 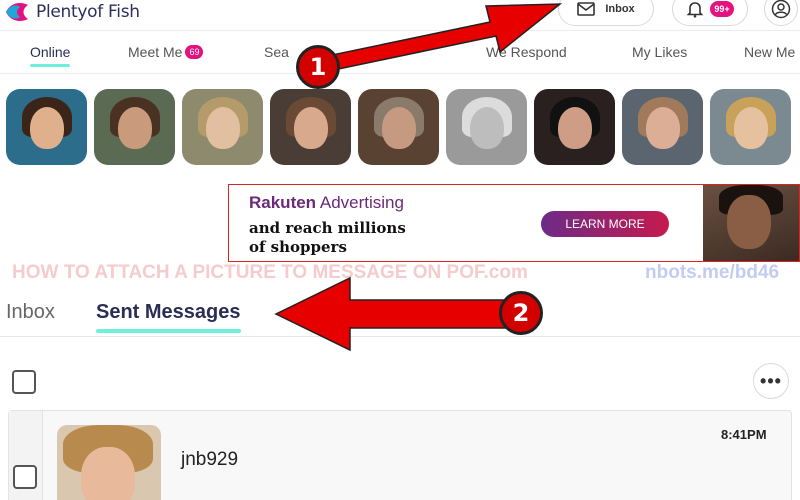 I want to click on ad-image, so click(x=751, y=223).